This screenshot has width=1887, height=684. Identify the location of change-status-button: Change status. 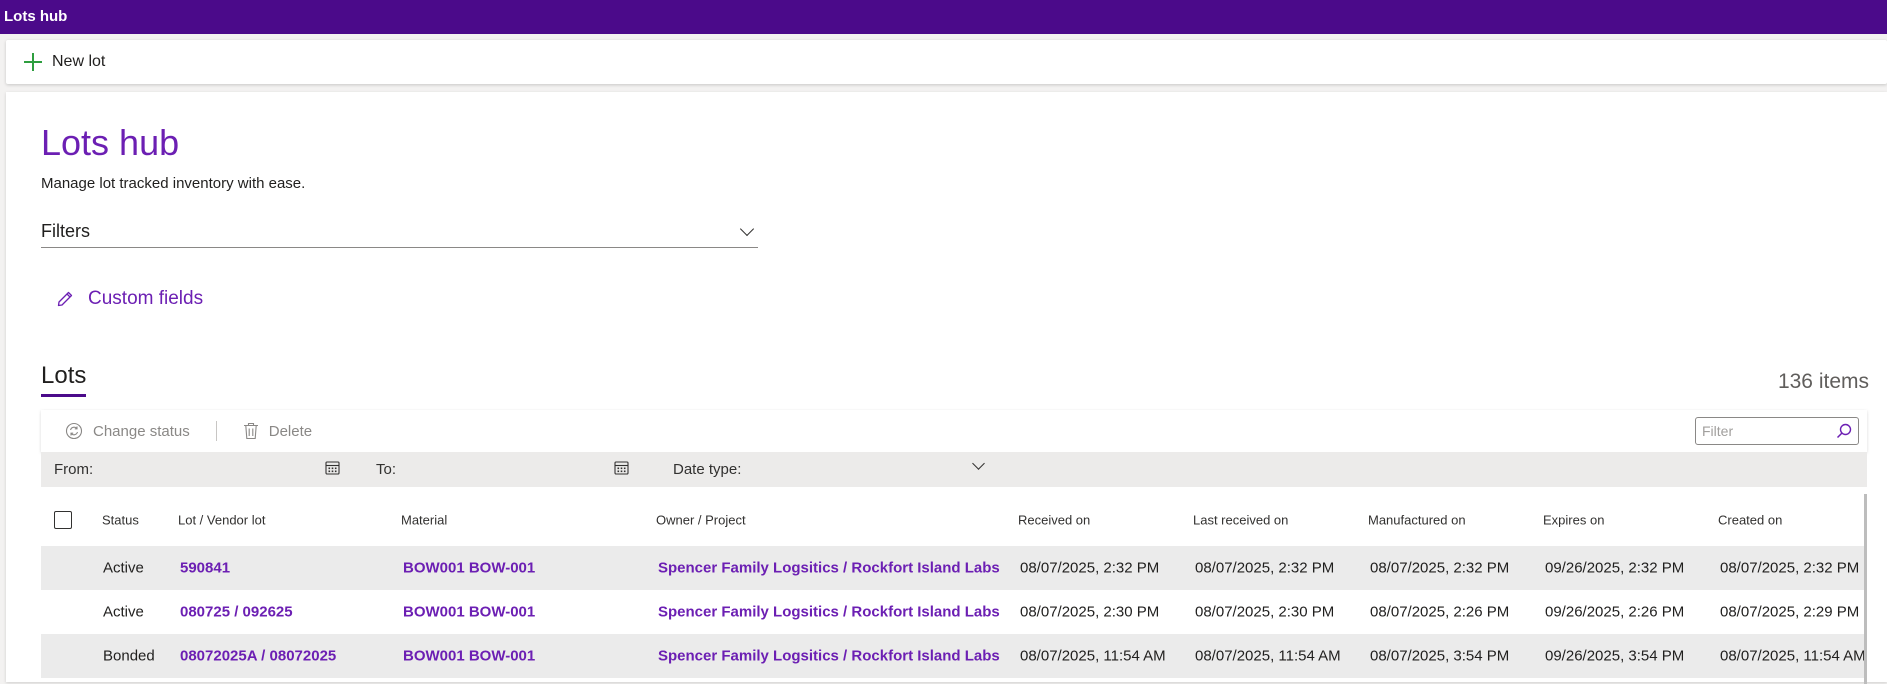
(127, 431).